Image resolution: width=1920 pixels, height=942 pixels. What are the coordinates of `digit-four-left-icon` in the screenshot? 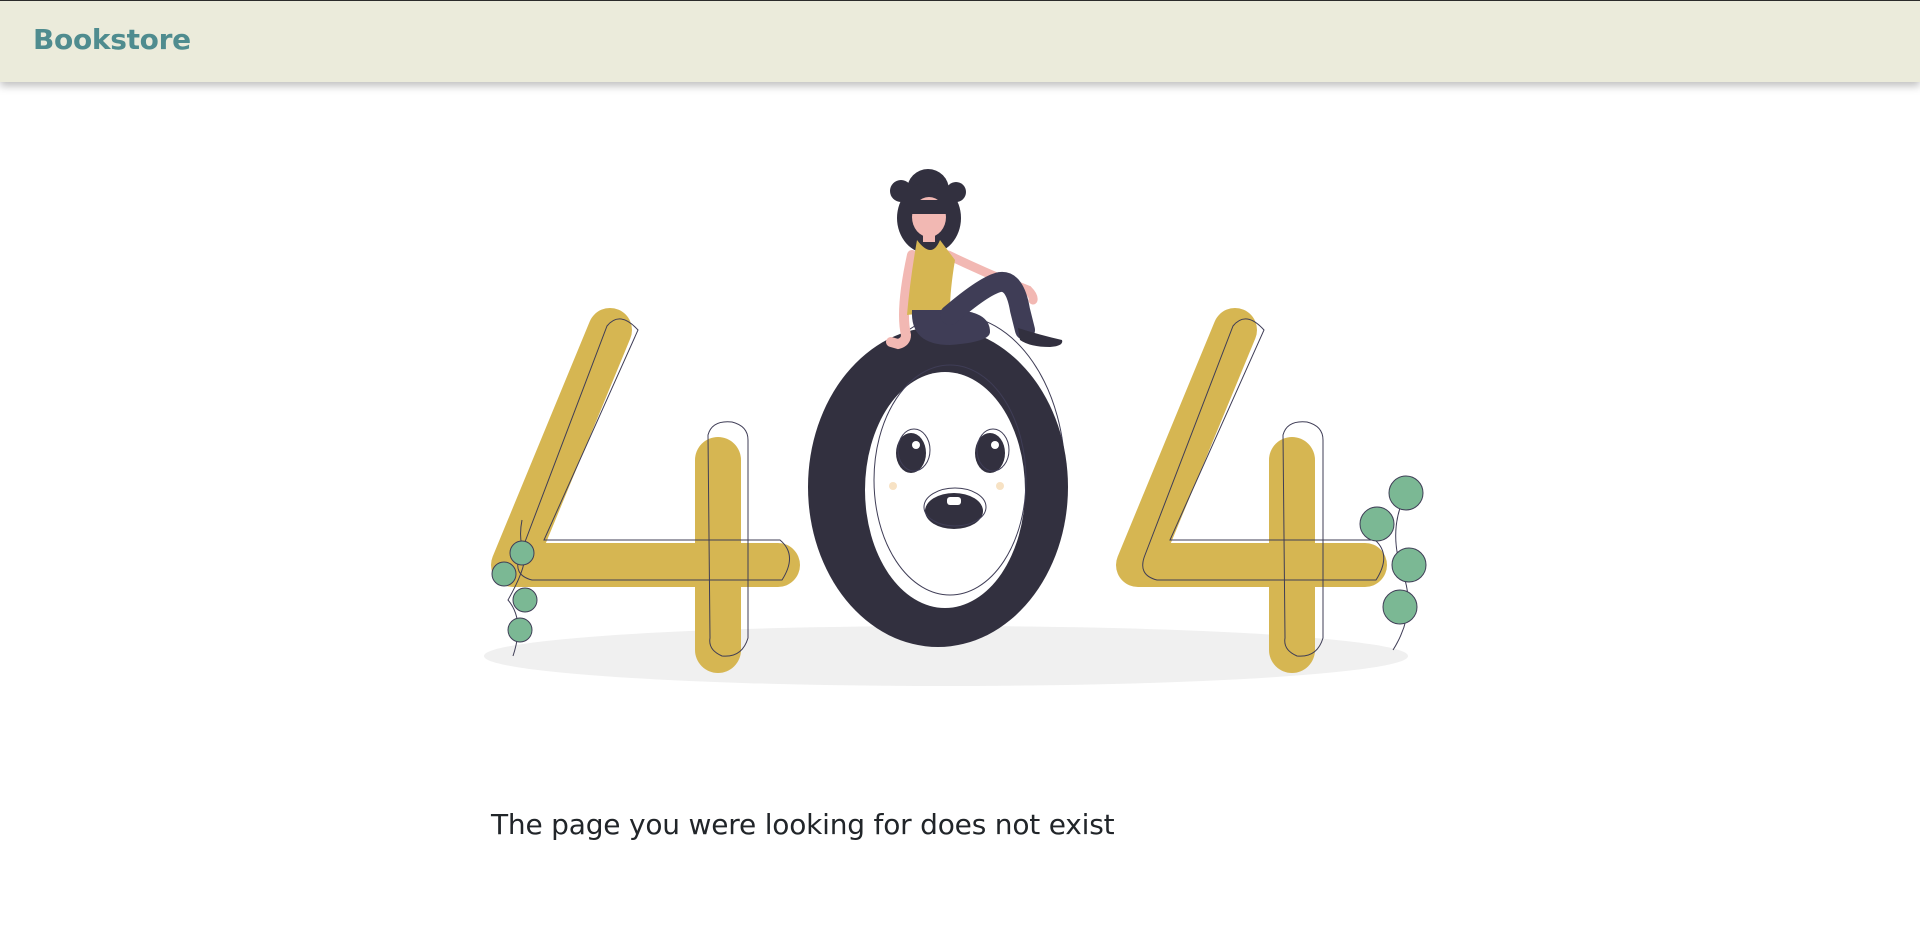 It's located at (645, 490).